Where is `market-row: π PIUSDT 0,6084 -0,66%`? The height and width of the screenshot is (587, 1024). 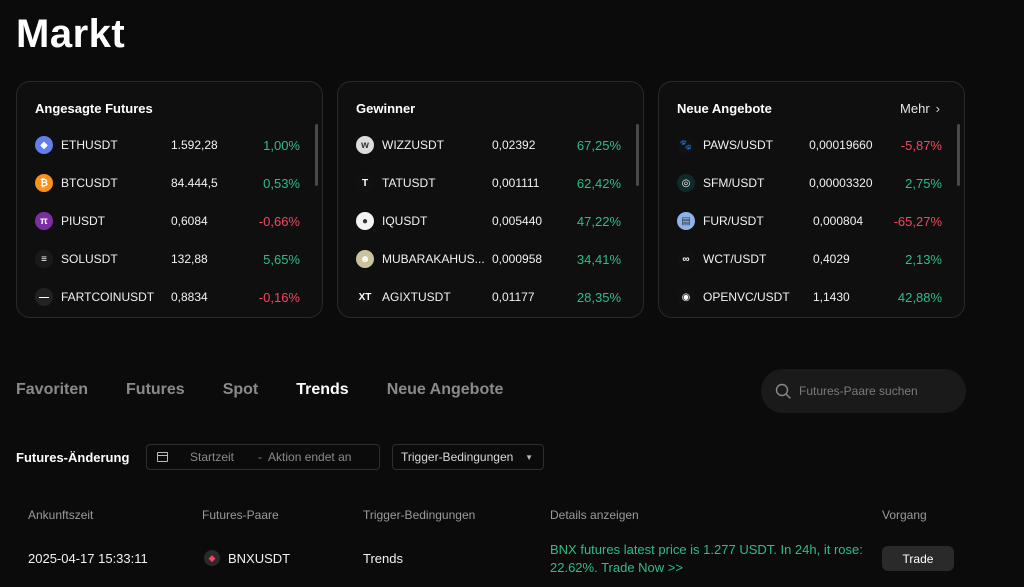 market-row: π PIUSDT 0,6084 -0,66% is located at coordinates (167, 221).